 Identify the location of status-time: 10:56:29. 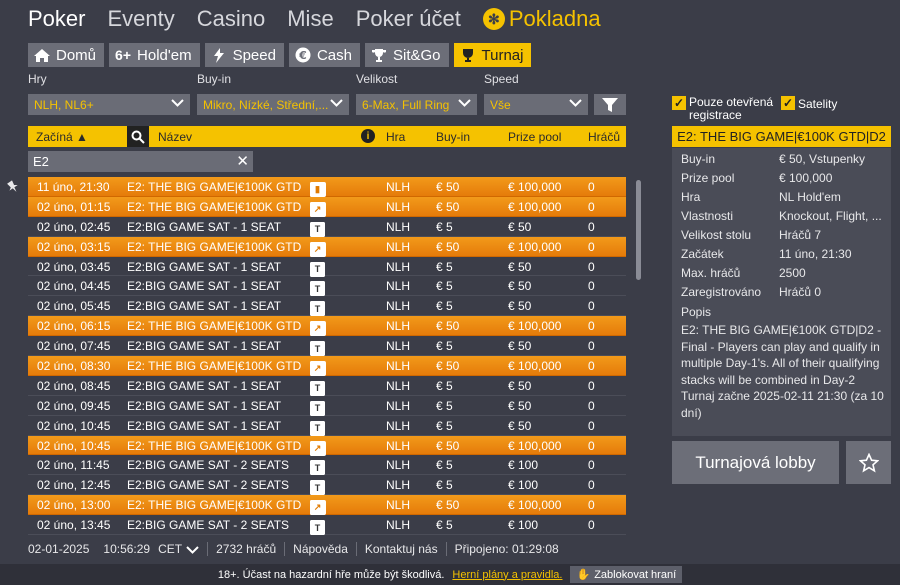
(127, 549).